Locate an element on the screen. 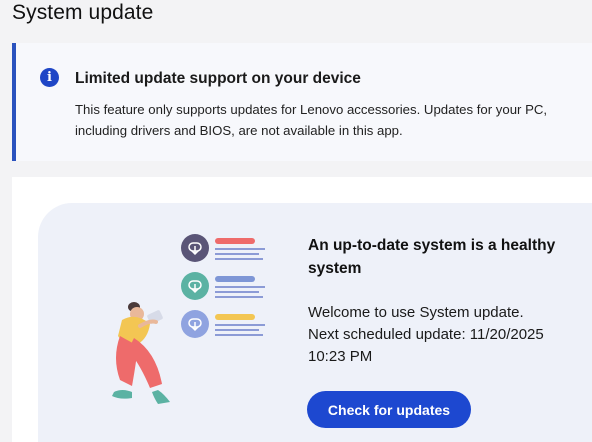 Image resolution: width=592 pixels, height=442 pixels. welcome-text: Welcome to use System update. is located at coordinates (416, 312).